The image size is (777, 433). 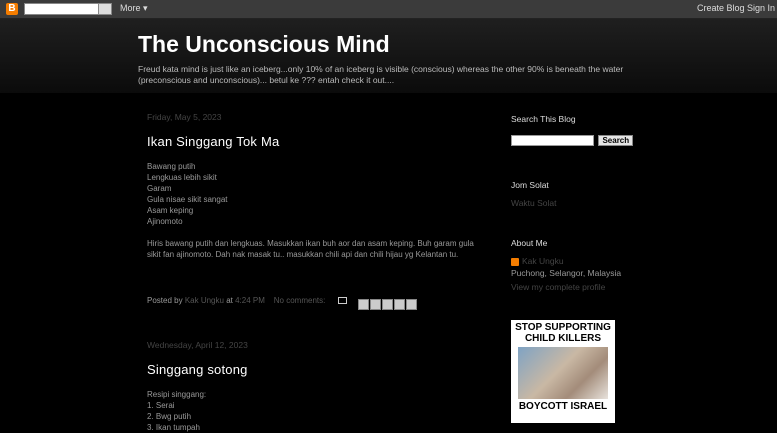 I want to click on email-post-icon, so click(x=342, y=300).